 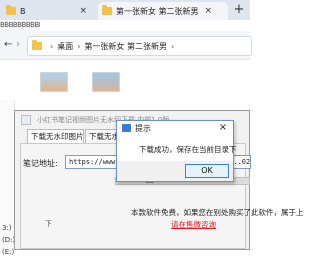 I want to click on info-dialog: 提示 × 下载成功，保存在当前目录下 OK, so click(x=176, y=151).